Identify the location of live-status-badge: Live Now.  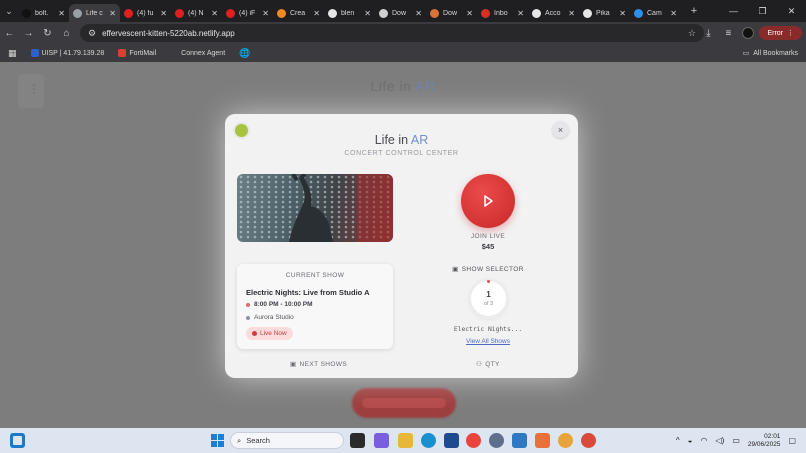
(269, 333).